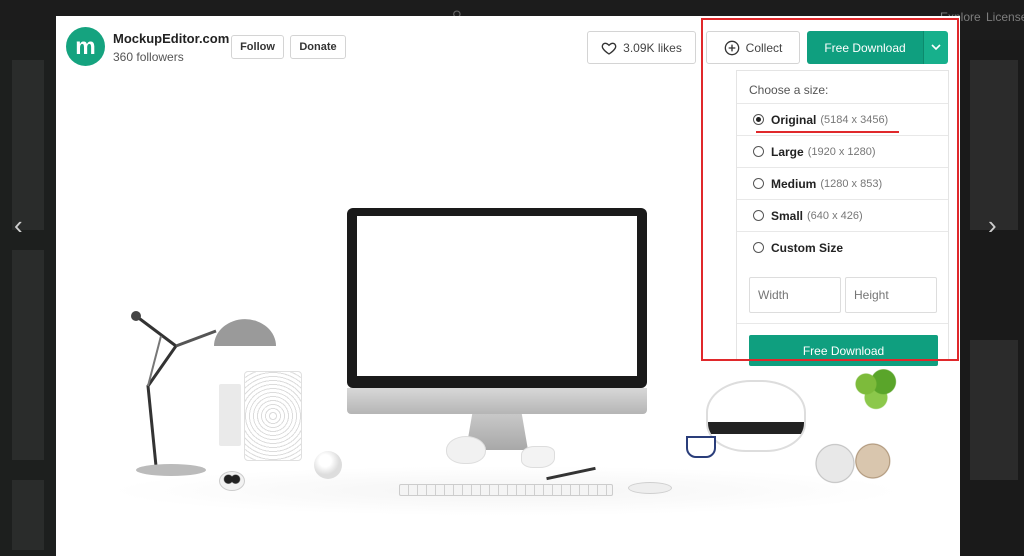 The image size is (1024, 556). I want to click on donate-button: Donate, so click(318, 47).